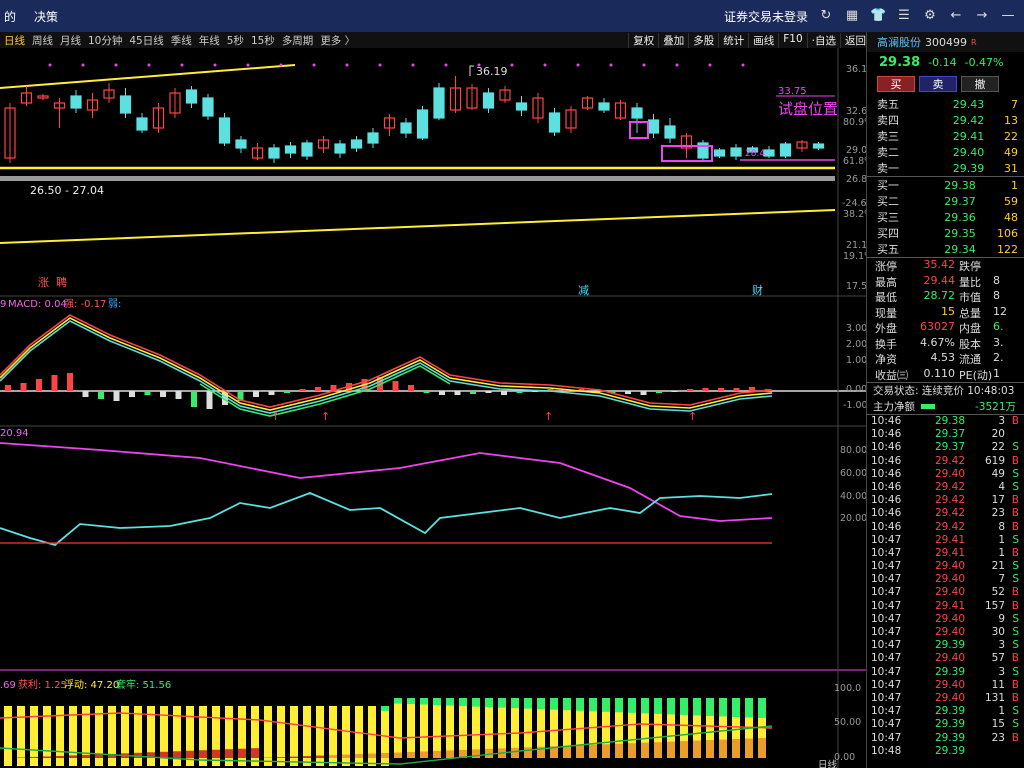 Image resolution: width=1024 pixels, height=768 pixels. What do you see at coordinates (945, 201) in the screenshot?
I see `bid-row: 买二 29.37 59` at bounding box center [945, 201].